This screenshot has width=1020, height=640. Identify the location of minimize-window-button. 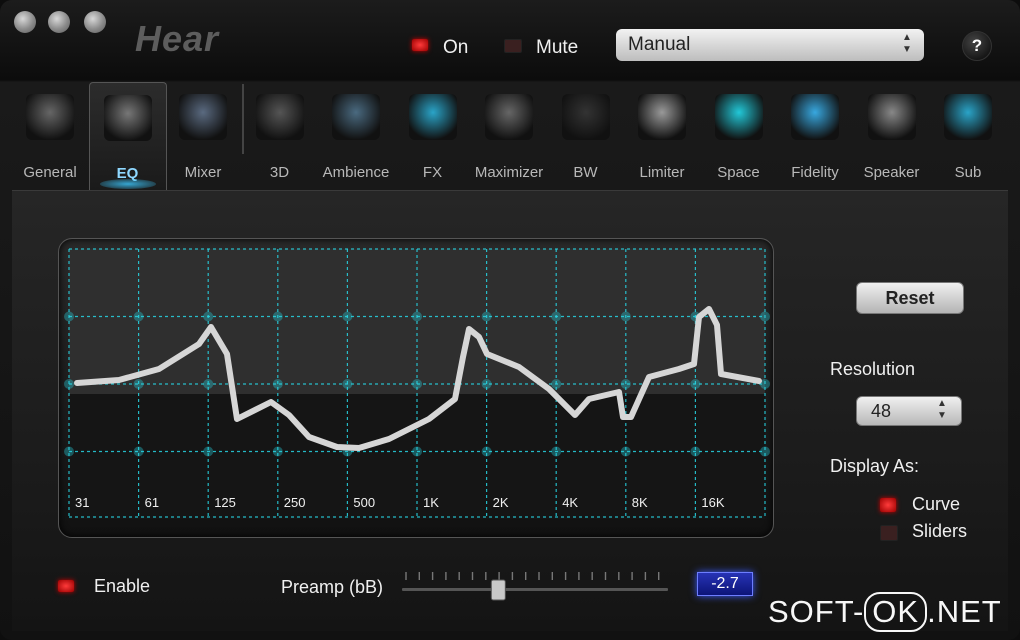
(59, 22).